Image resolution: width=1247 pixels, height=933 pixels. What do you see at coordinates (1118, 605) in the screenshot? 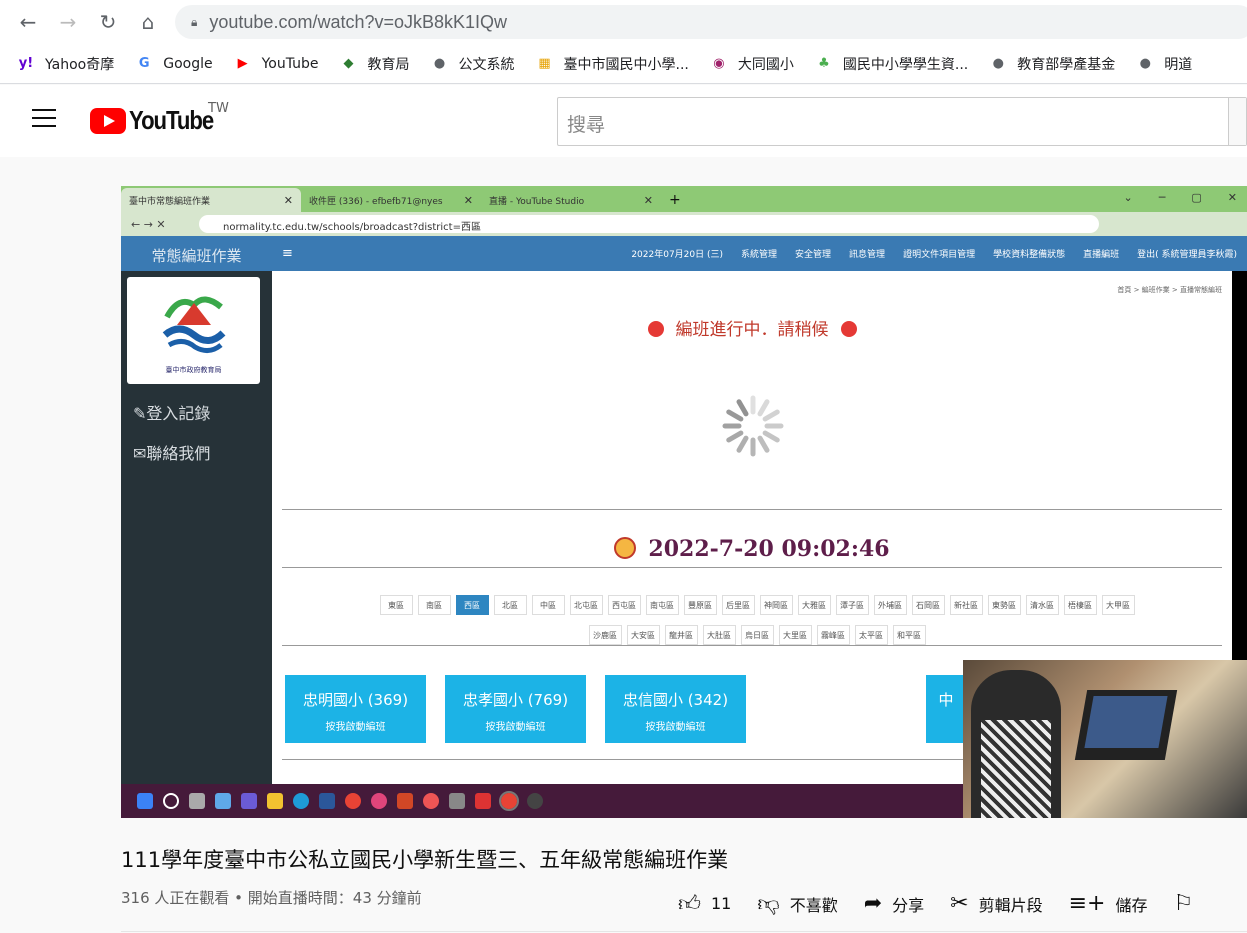
I see `district-button: 大甲區` at bounding box center [1118, 605].